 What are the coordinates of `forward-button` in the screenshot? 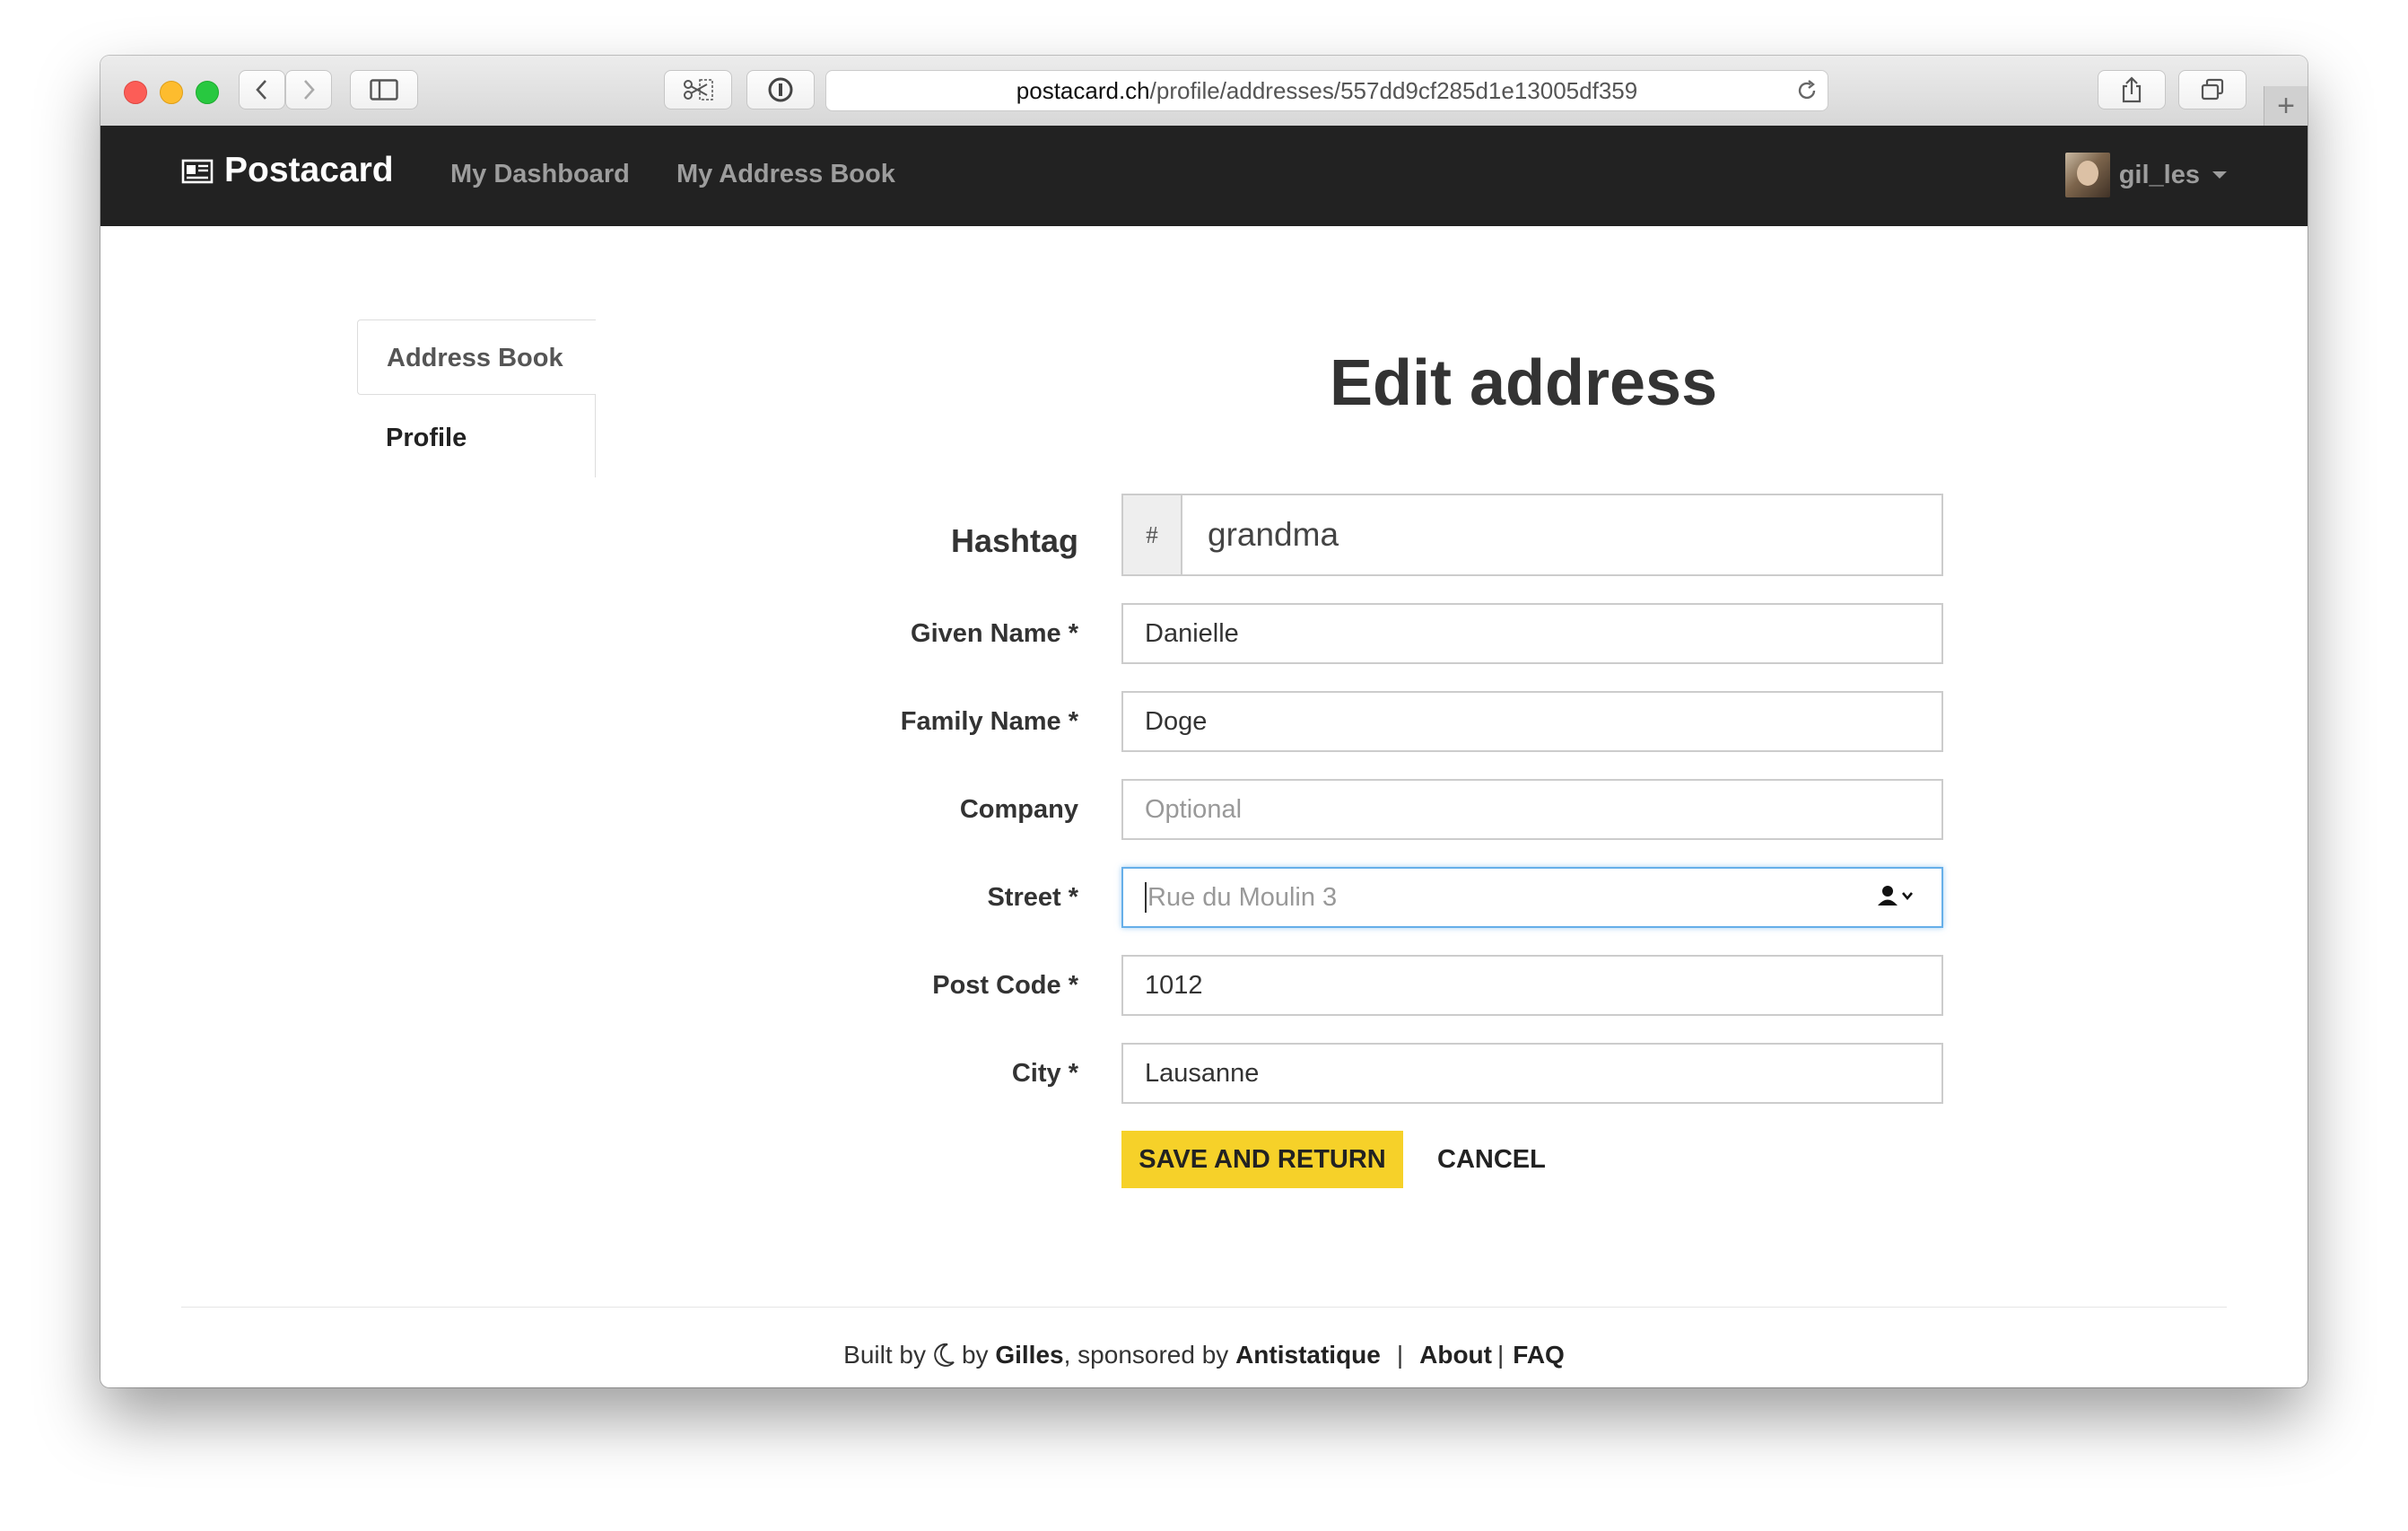 It's located at (308, 90).